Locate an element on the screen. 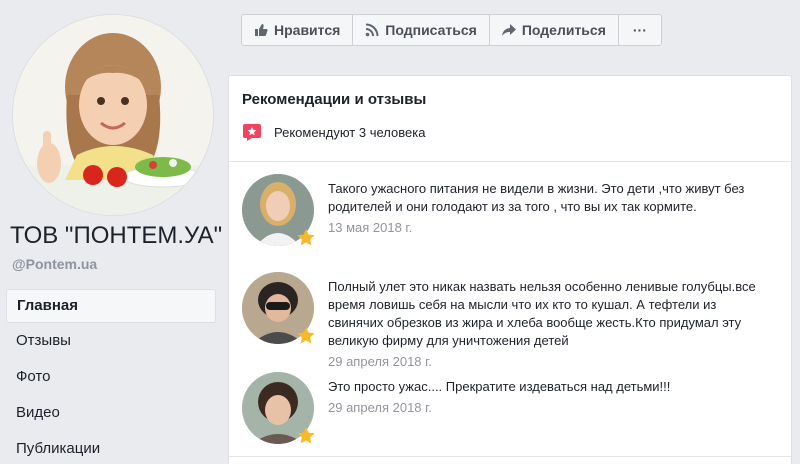  like-button: Нравится is located at coordinates (297, 30).